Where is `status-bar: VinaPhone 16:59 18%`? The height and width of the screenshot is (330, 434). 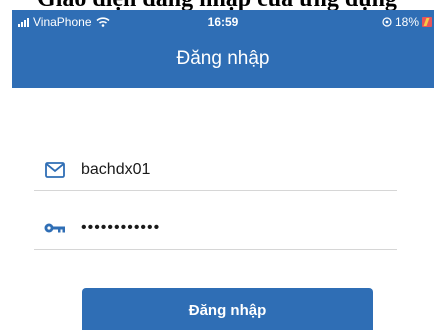
status-bar: VinaPhone 16:59 18% is located at coordinates (223, 22).